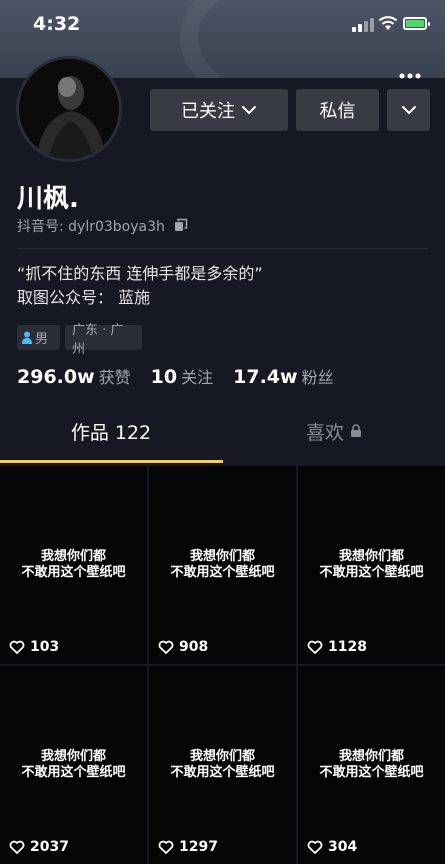 The image size is (445, 864). What do you see at coordinates (337, 647) in the screenshot?
I see `video-like-count: 1128` at bounding box center [337, 647].